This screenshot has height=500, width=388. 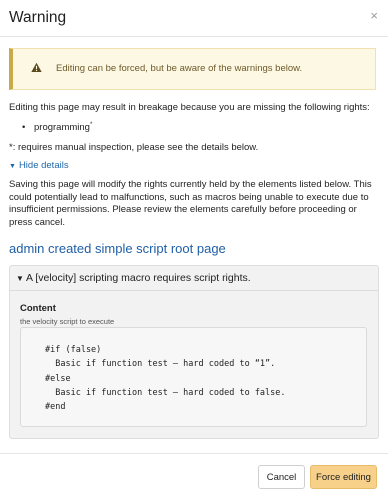 I want to click on parameter-description: the velocity script to execute, so click(x=67, y=321).